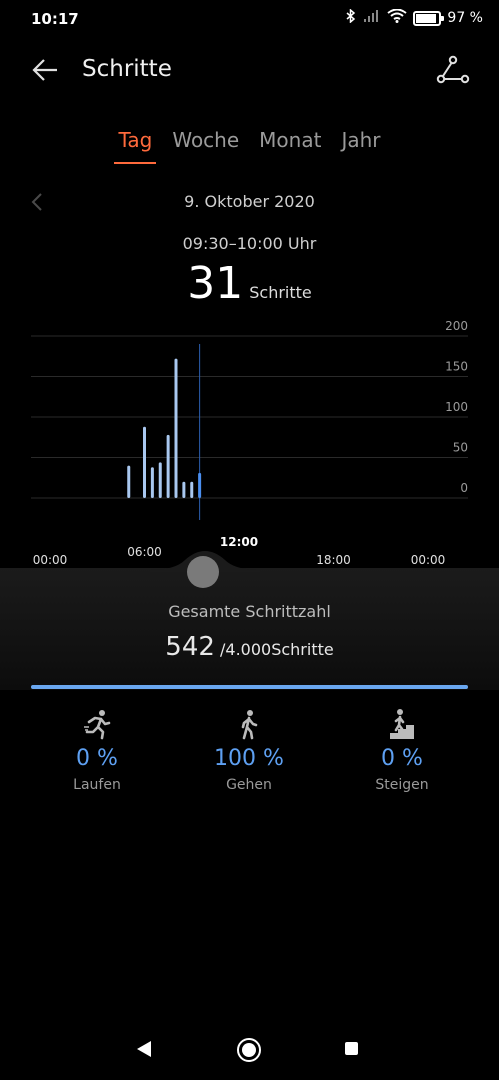  Describe the element at coordinates (97, 724) in the screenshot. I see `running-icon` at that location.